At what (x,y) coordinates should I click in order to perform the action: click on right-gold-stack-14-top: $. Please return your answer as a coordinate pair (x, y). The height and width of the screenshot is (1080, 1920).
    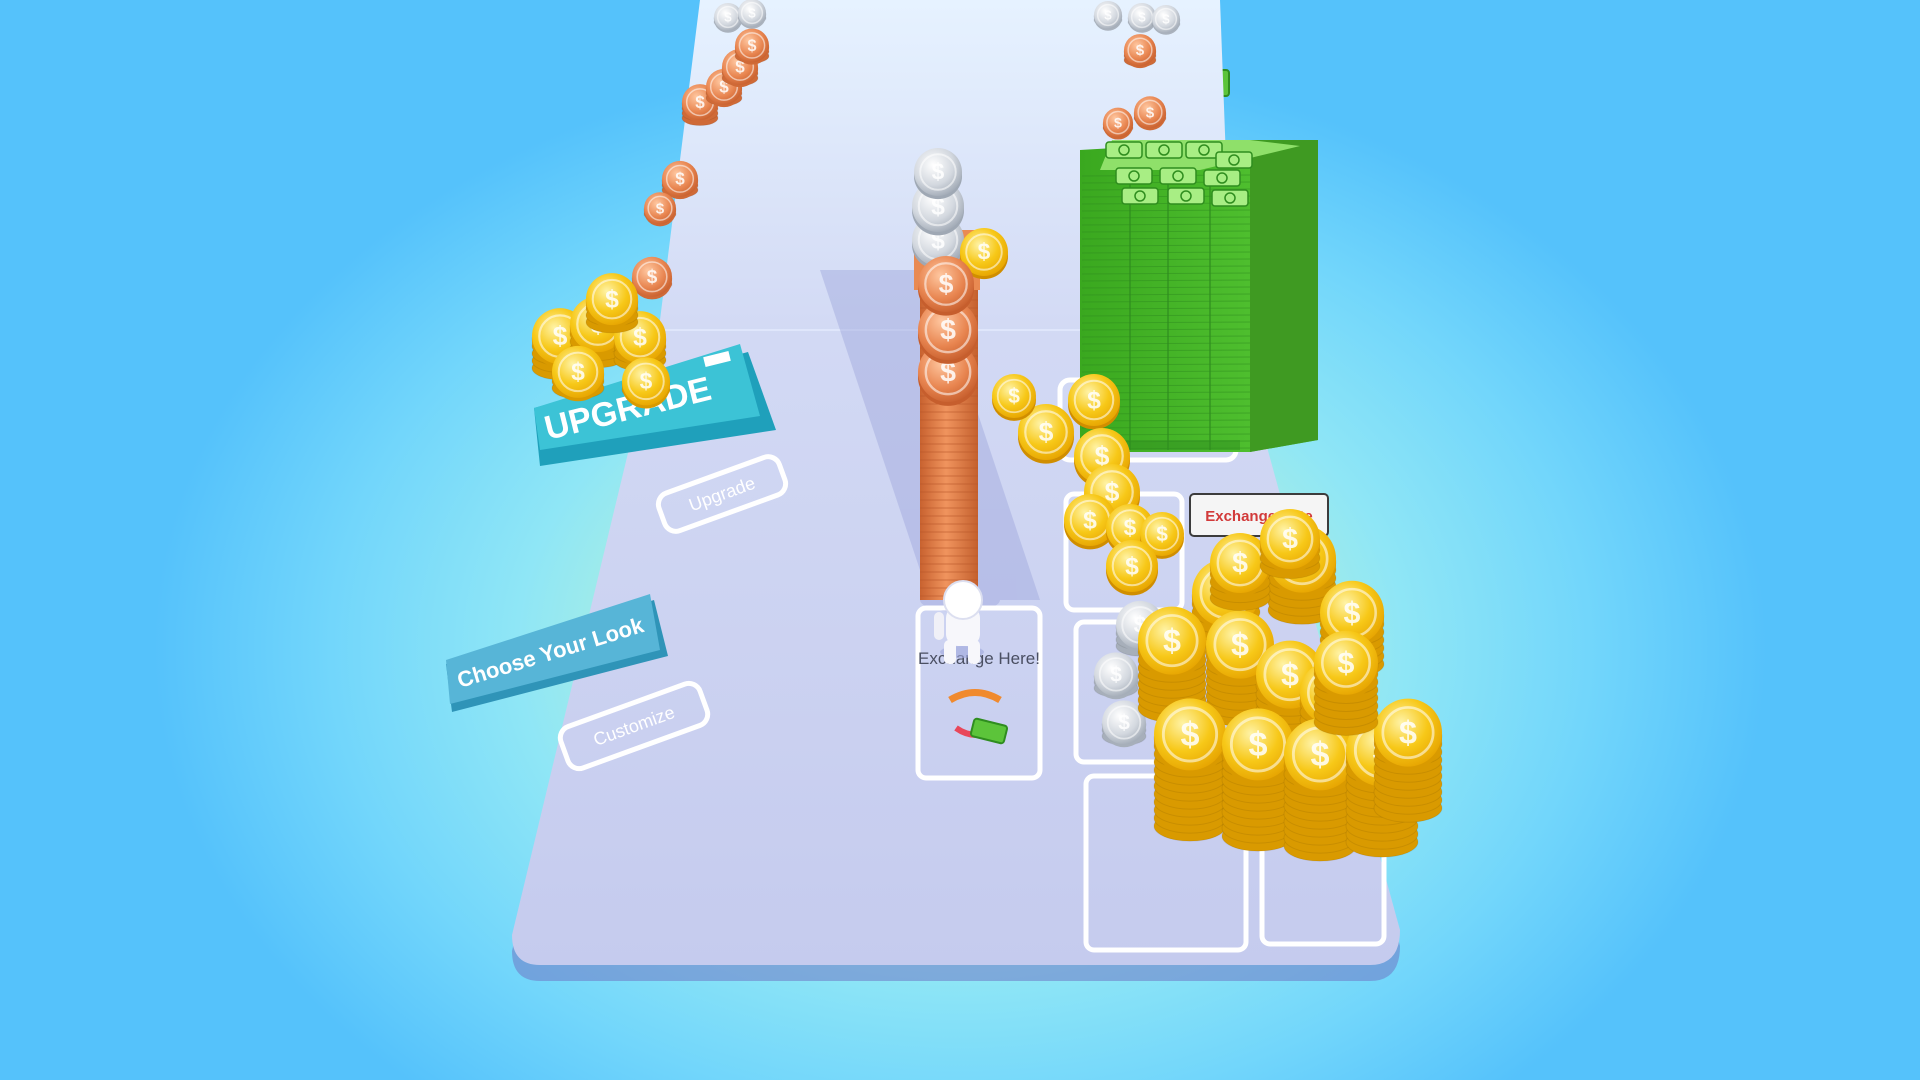
    Looking at the image, I should click on (1290, 541).